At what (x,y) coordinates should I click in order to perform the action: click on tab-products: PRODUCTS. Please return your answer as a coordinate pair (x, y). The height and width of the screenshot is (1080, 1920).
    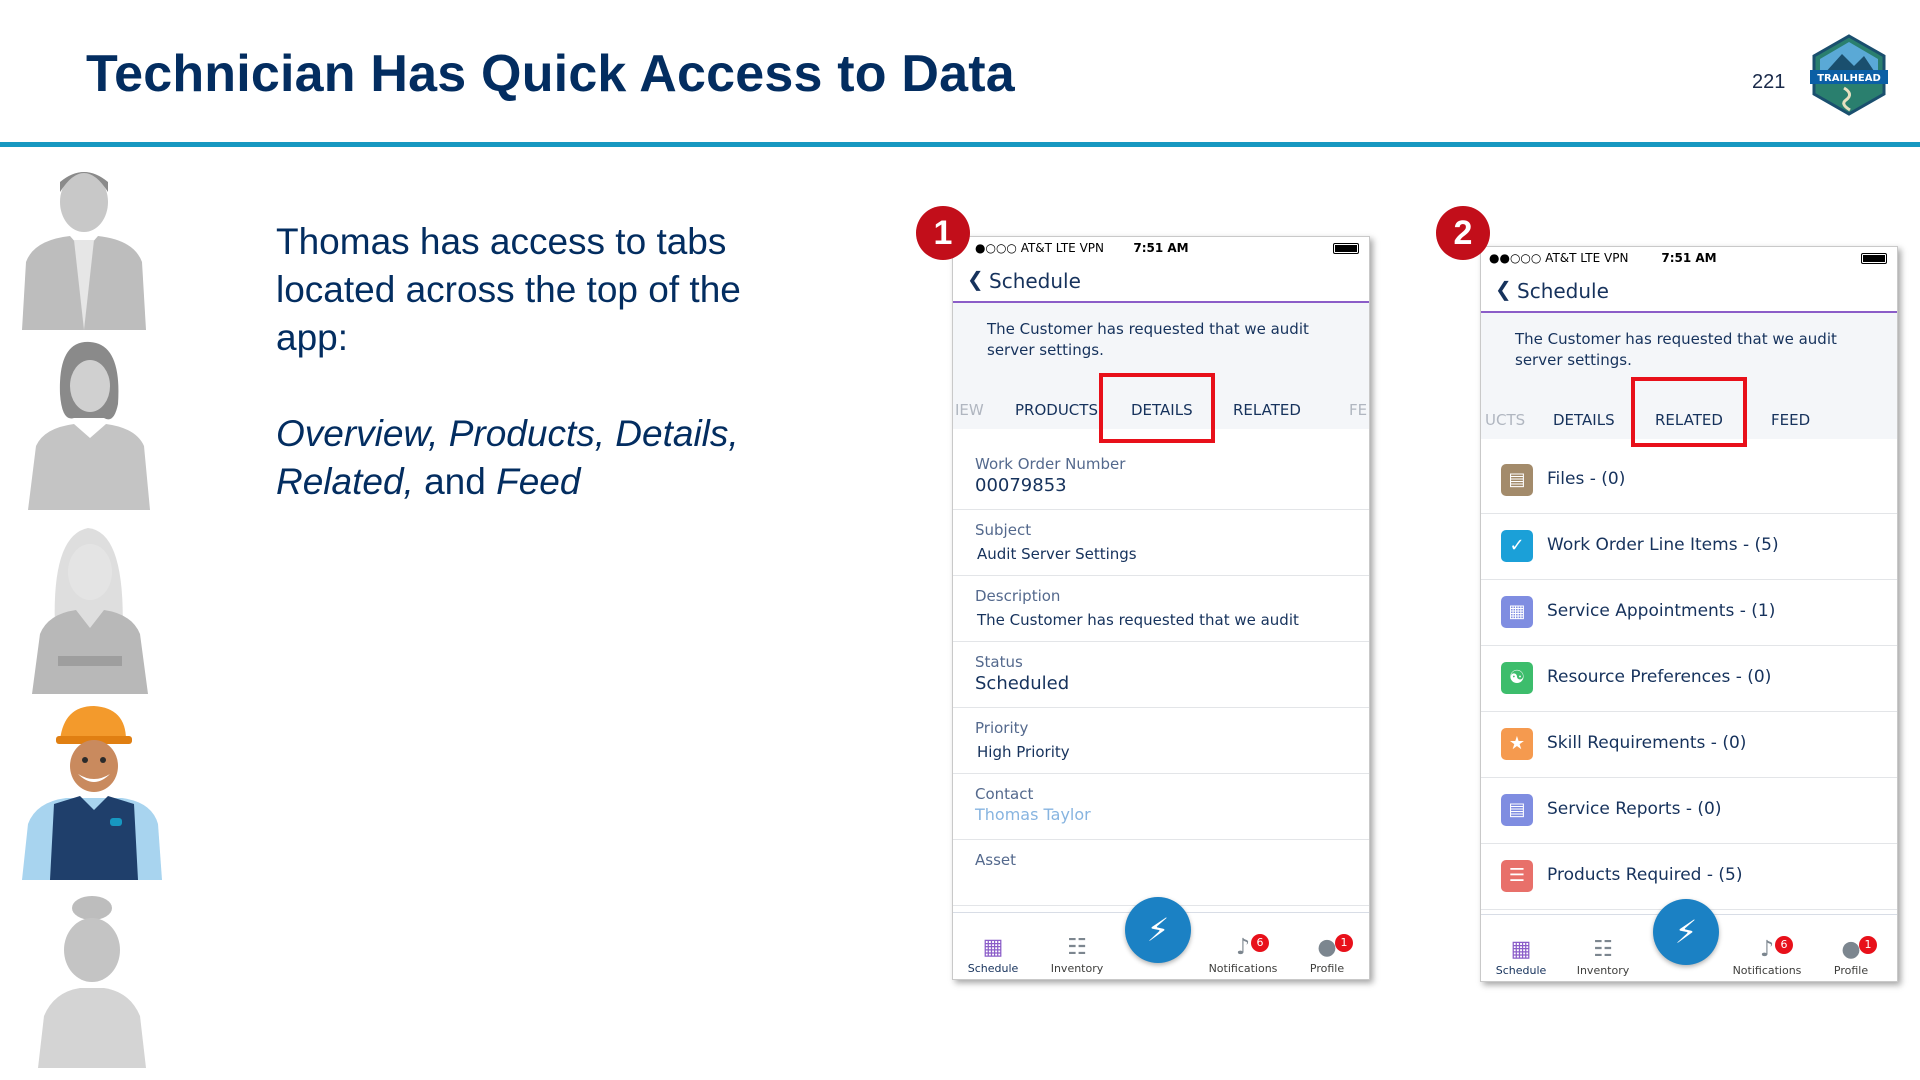
    Looking at the image, I should click on (1056, 410).